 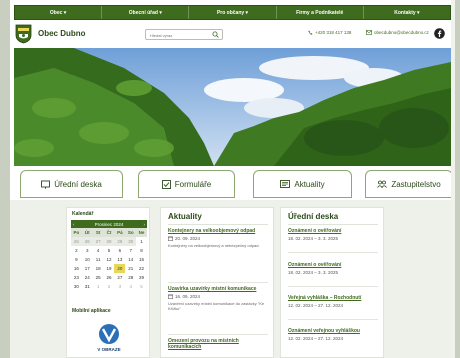 I want to click on calendar-day: 13, so click(x=119, y=259).